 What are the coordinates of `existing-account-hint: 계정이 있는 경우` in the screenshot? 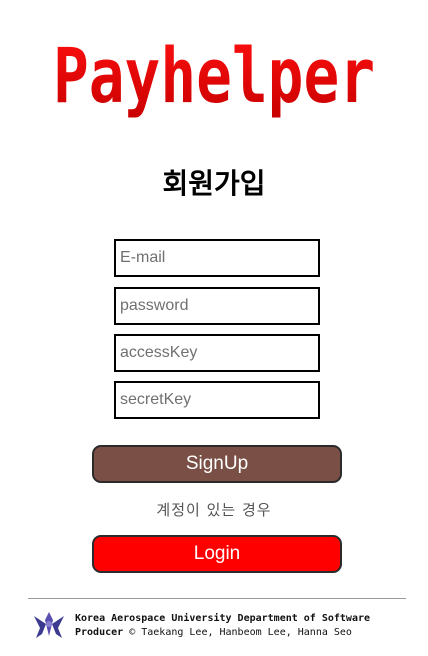 It's located at (214, 510).